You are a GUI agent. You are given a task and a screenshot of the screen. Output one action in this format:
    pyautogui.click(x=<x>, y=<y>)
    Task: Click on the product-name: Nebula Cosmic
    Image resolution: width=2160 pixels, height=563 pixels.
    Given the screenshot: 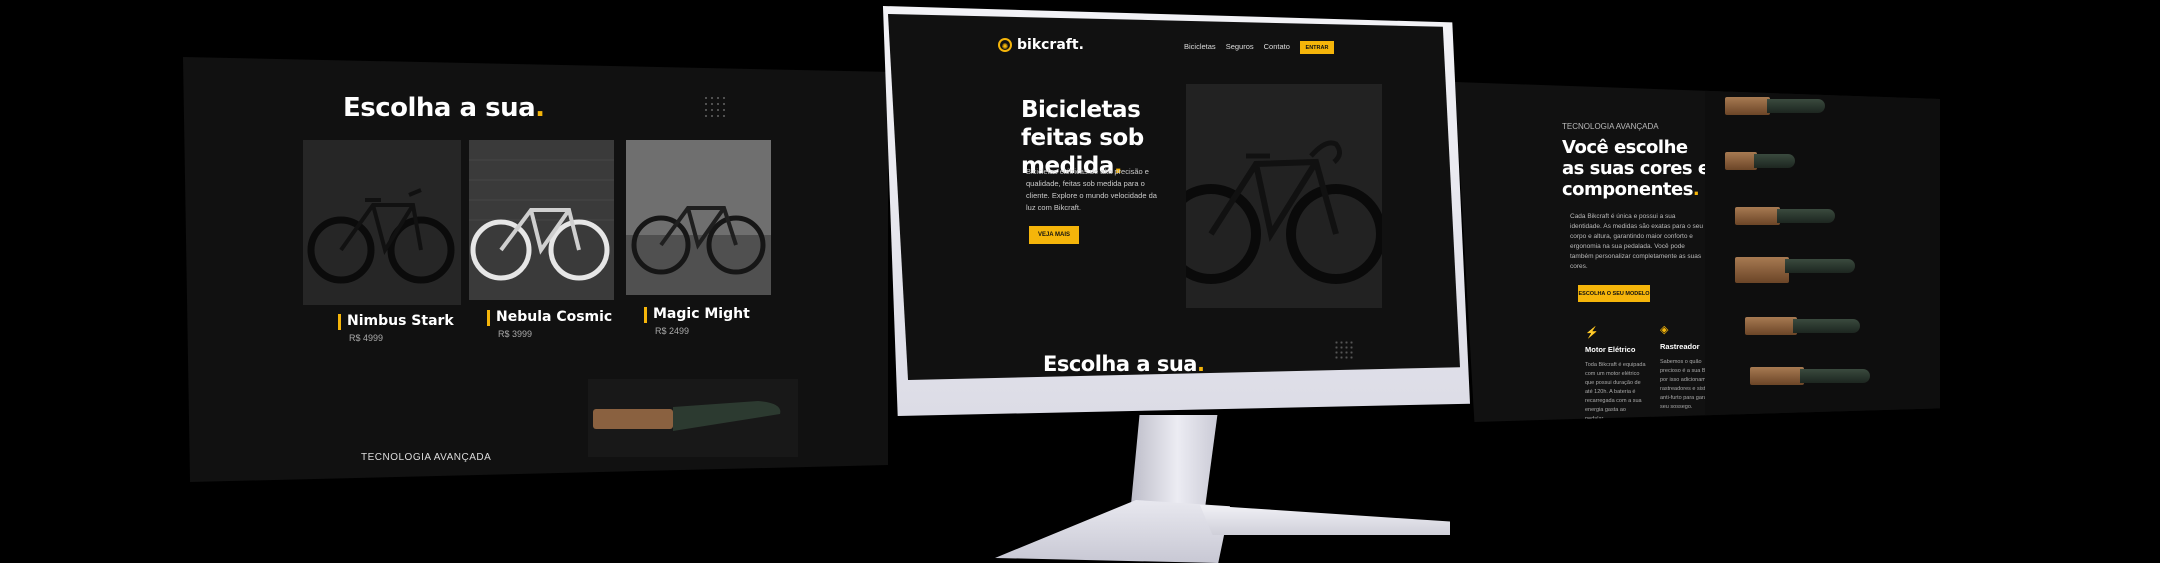 What is the action you would take?
    pyautogui.click(x=554, y=317)
    